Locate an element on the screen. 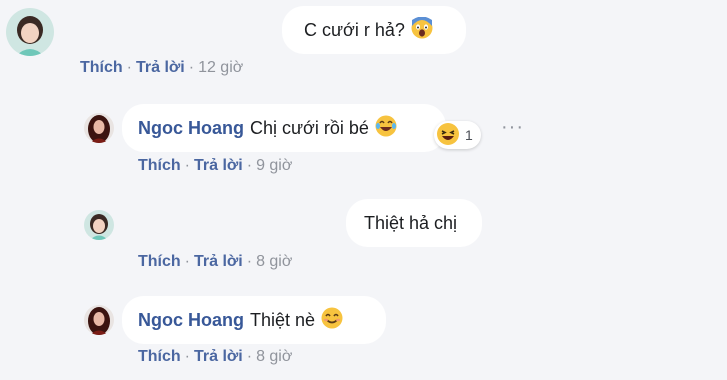 The width and height of the screenshot is (727, 380). reaction-count: 1 is located at coordinates (469, 135).